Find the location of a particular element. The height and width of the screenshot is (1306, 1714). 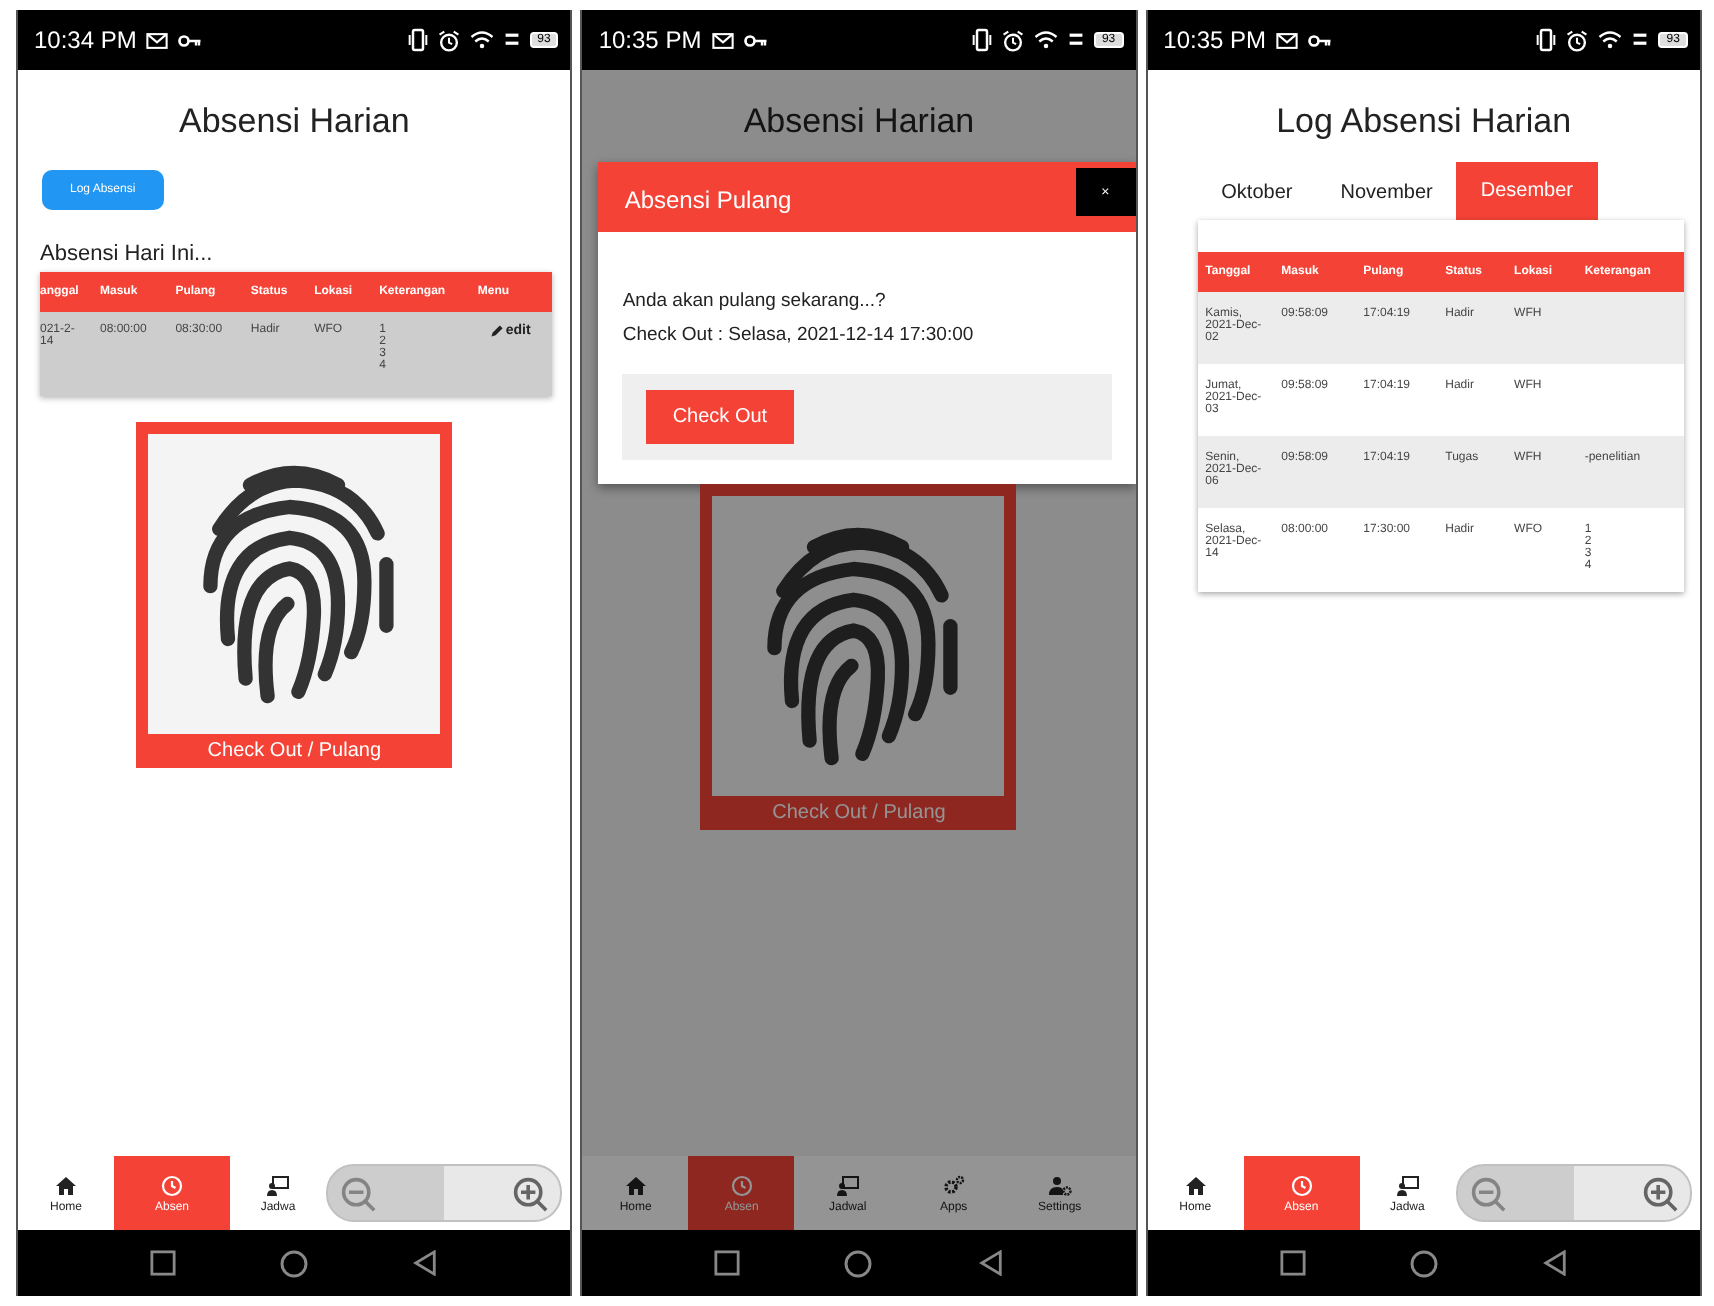

dialog-title: Absensi Pulang is located at coordinates (708, 200).